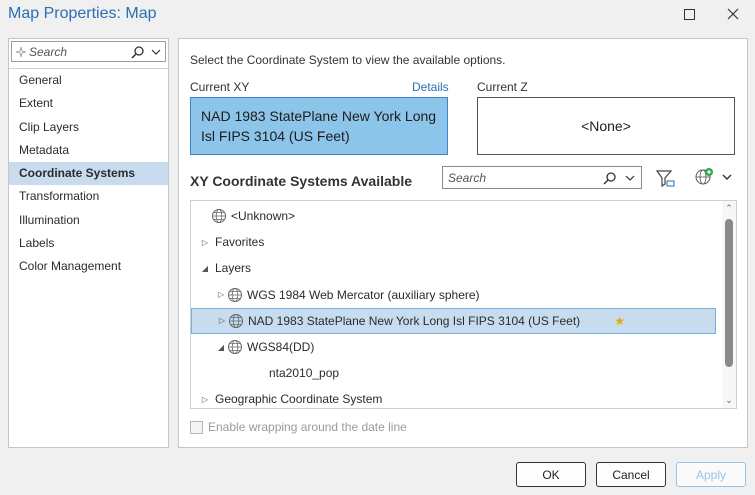 This screenshot has height=495, width=755. Describe the element at coordinates (704, 176) in the screenshot. I see `globe-add-icon` at that location.